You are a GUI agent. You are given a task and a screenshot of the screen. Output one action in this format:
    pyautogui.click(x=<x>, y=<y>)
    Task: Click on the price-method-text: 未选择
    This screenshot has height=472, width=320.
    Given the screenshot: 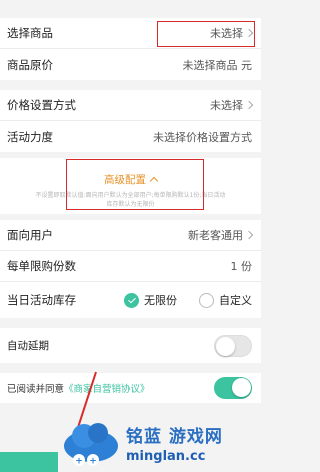 What is the action you would take?
    pyautogui.click(x=226, y=105)
    